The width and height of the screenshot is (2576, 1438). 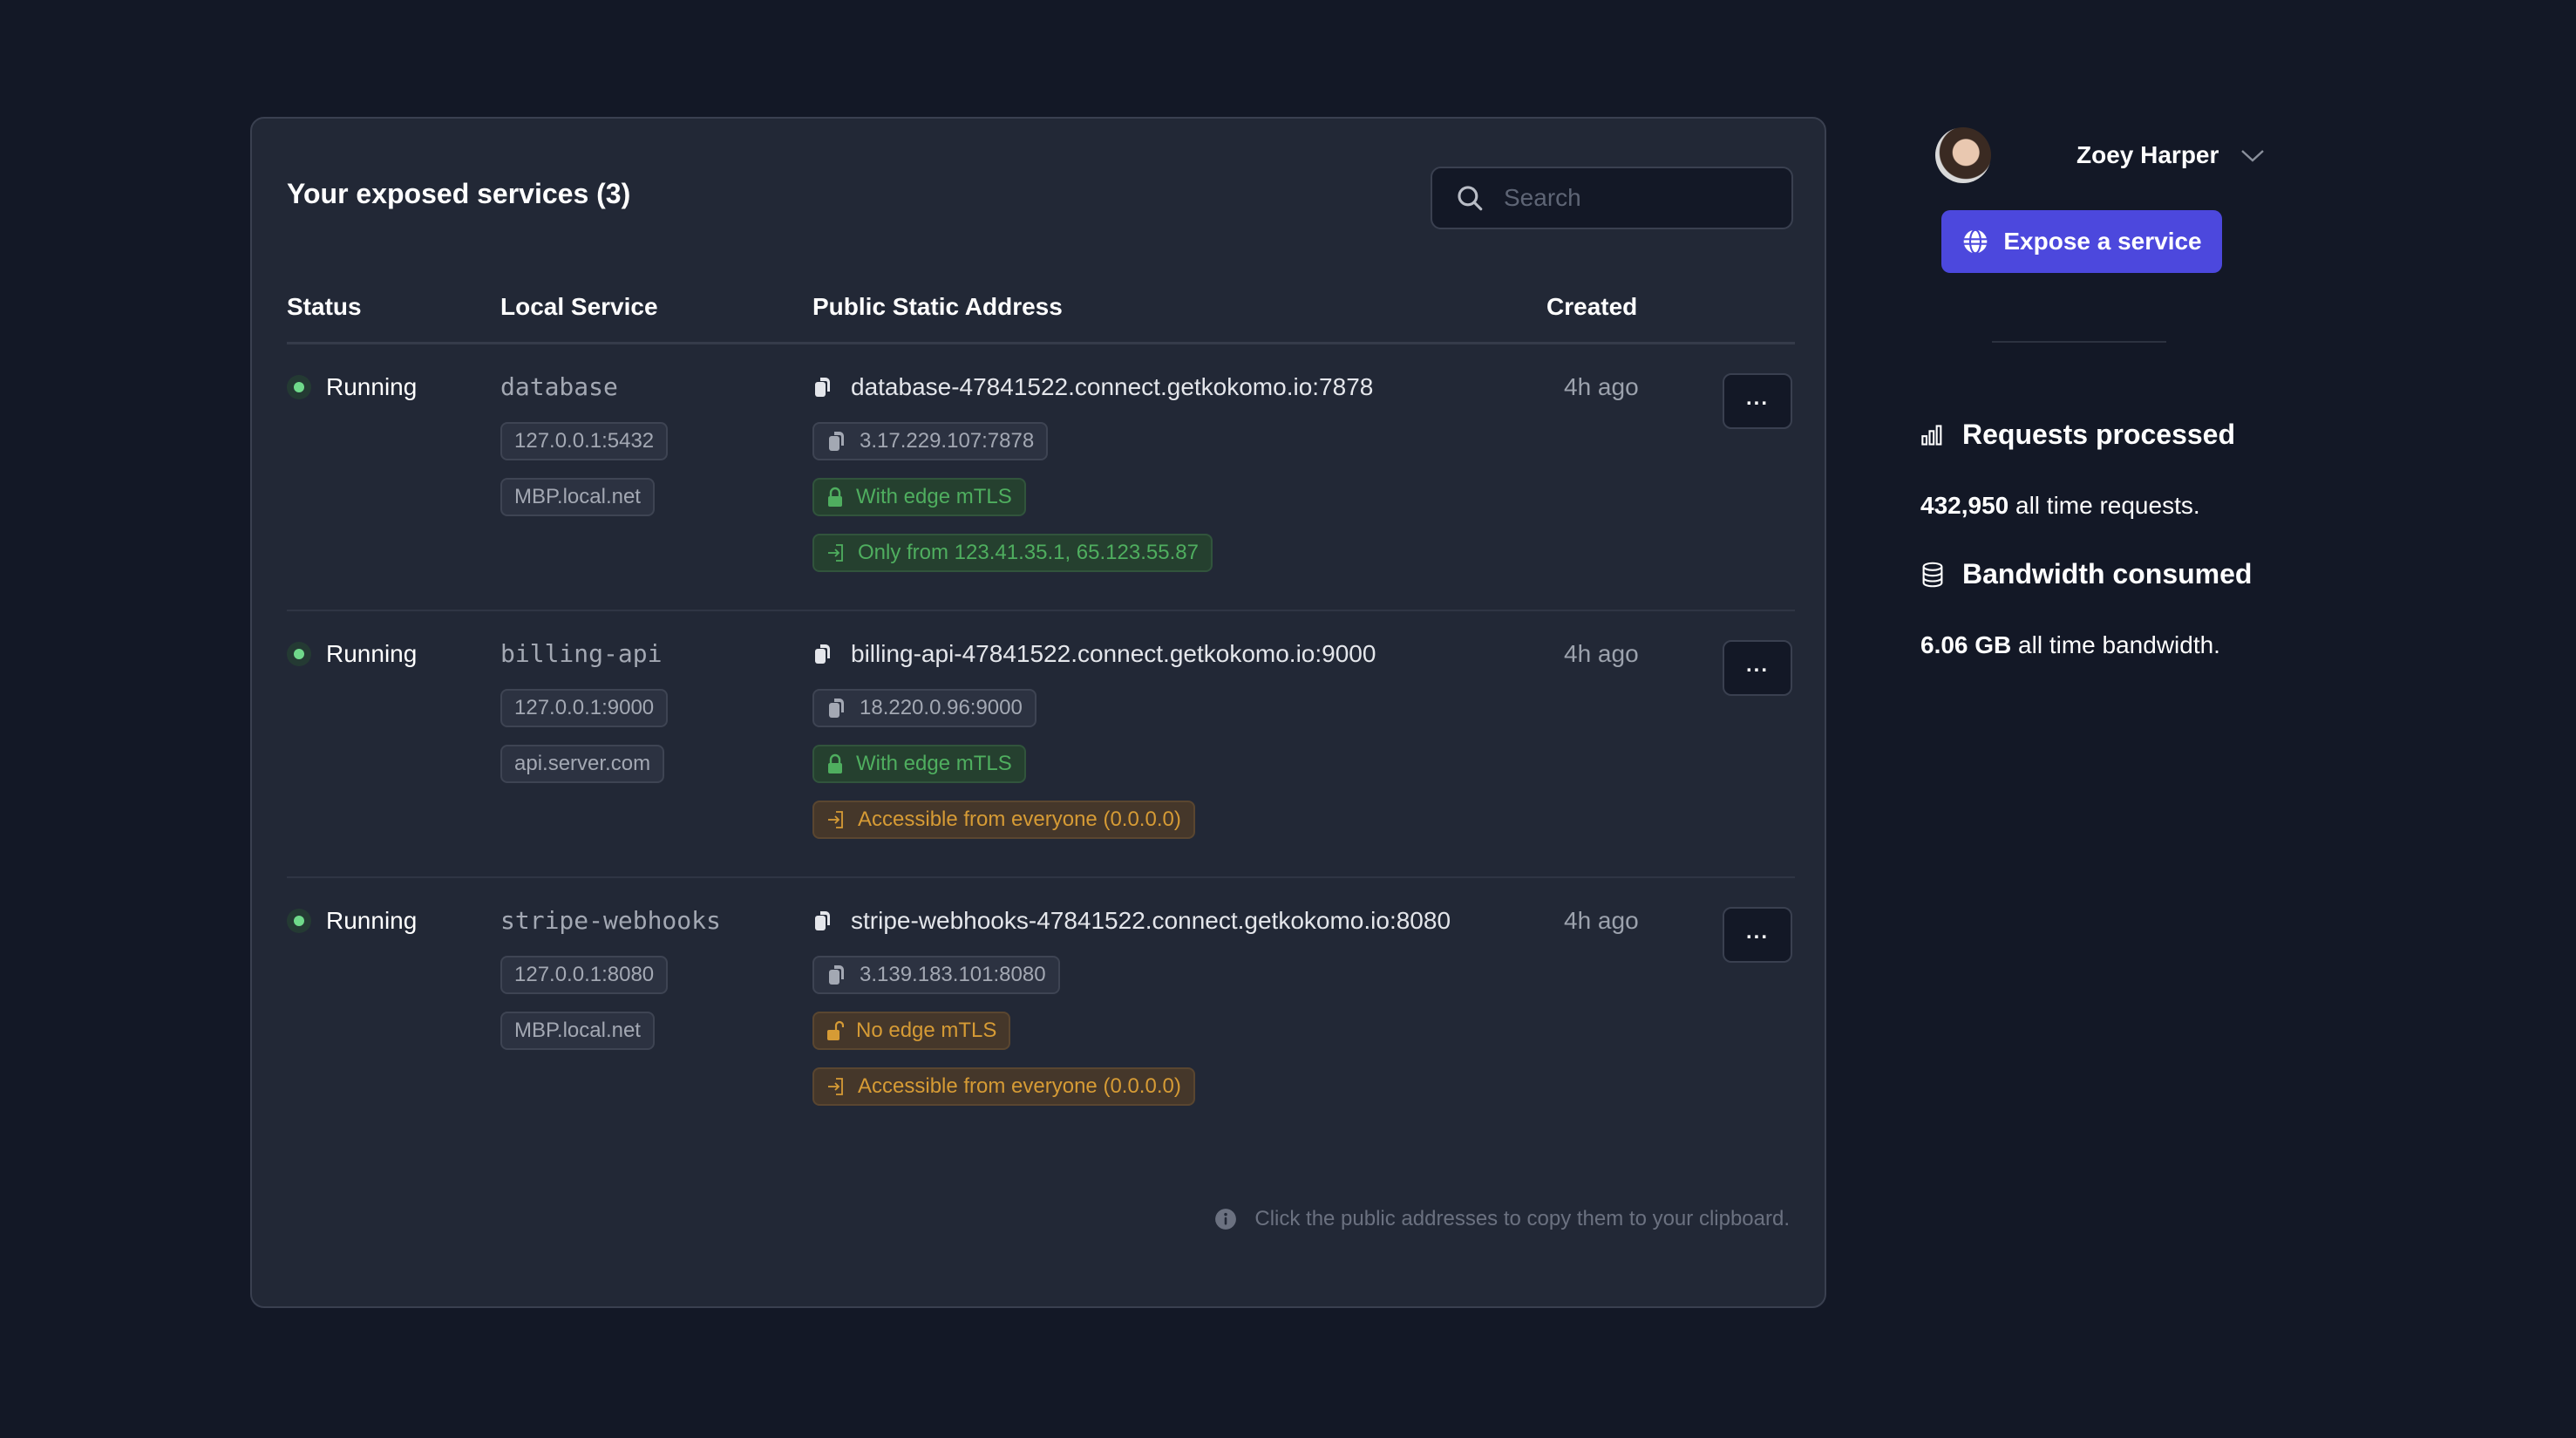 I want to click on avatar, so click(x=1963, y=155).